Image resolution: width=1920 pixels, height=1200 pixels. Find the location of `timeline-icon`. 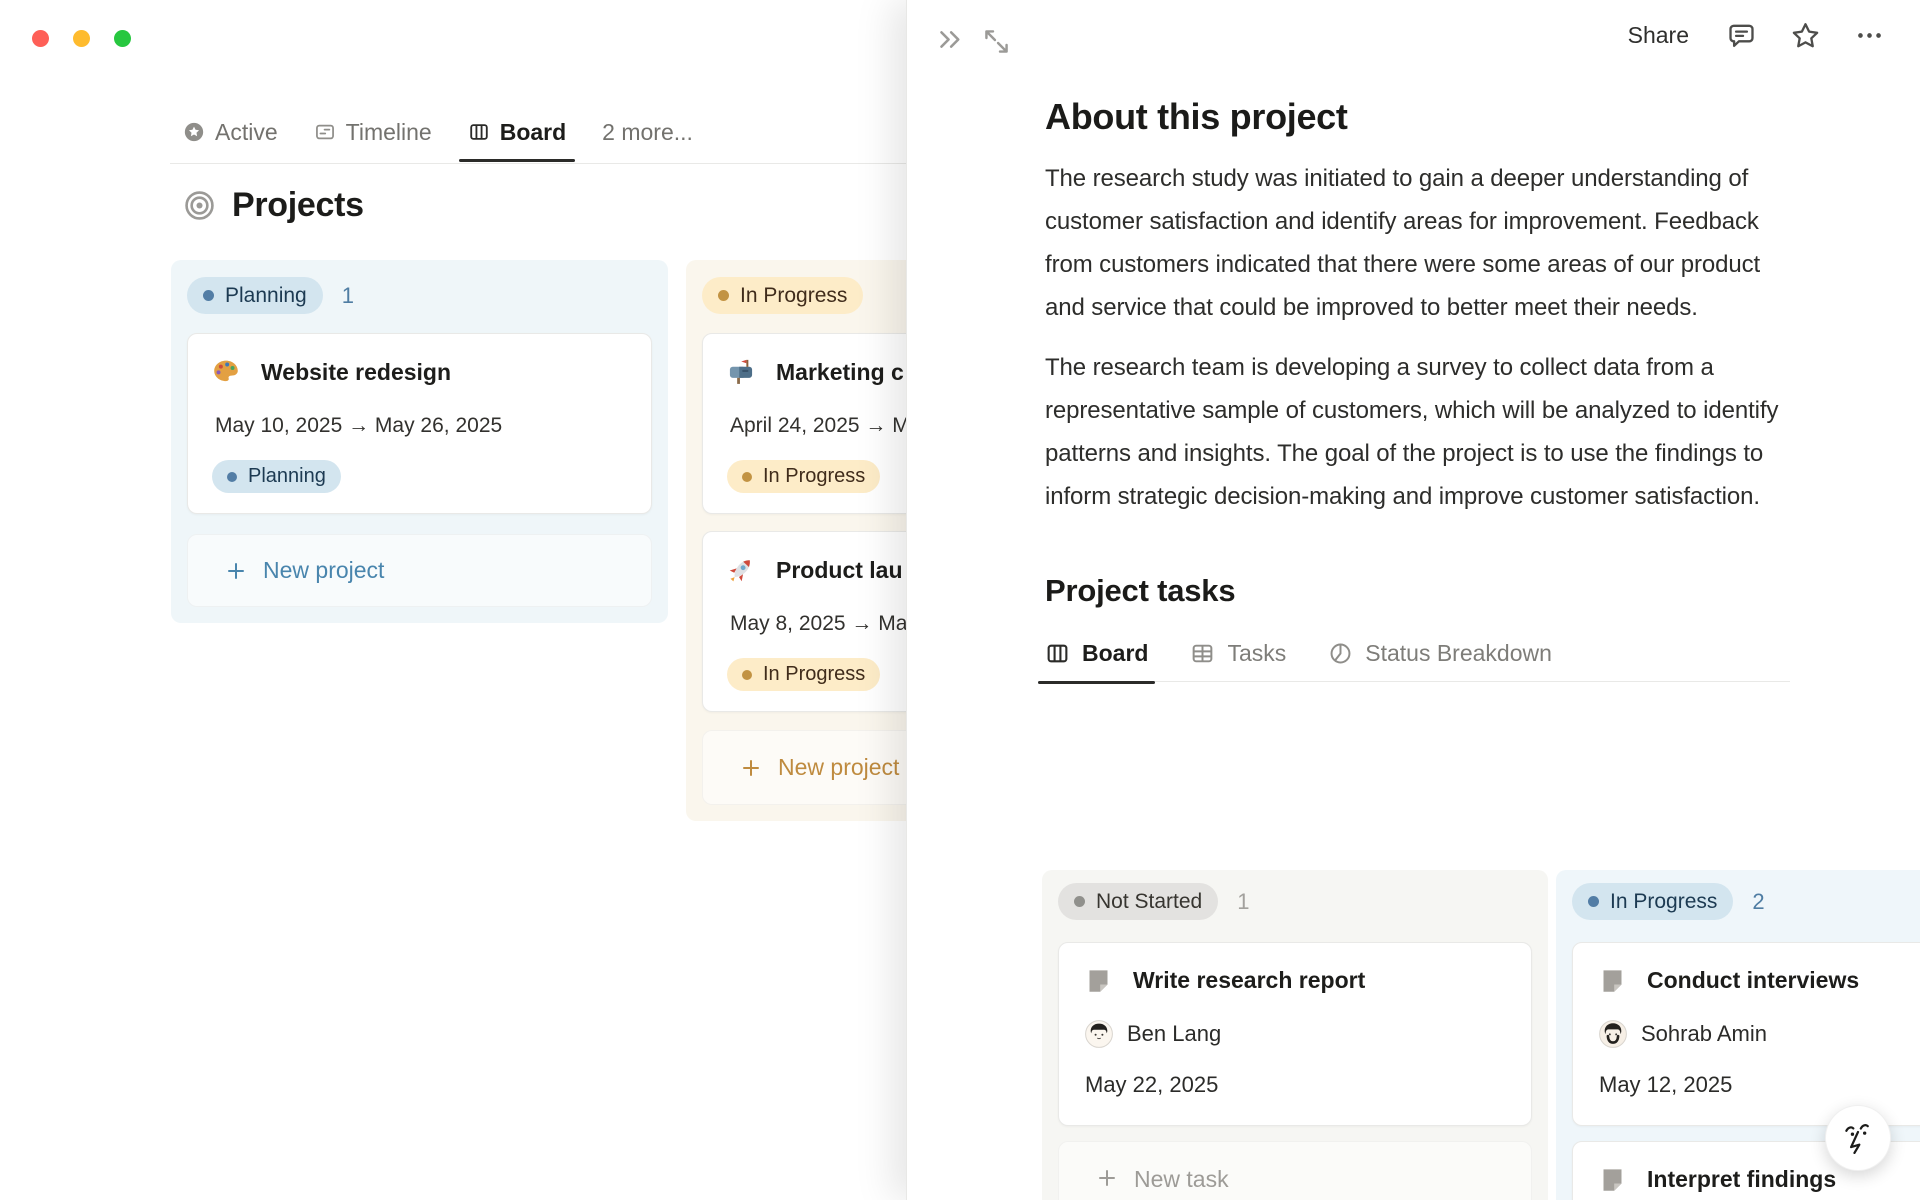

timeline-icon is located at coordinates (324, 132).